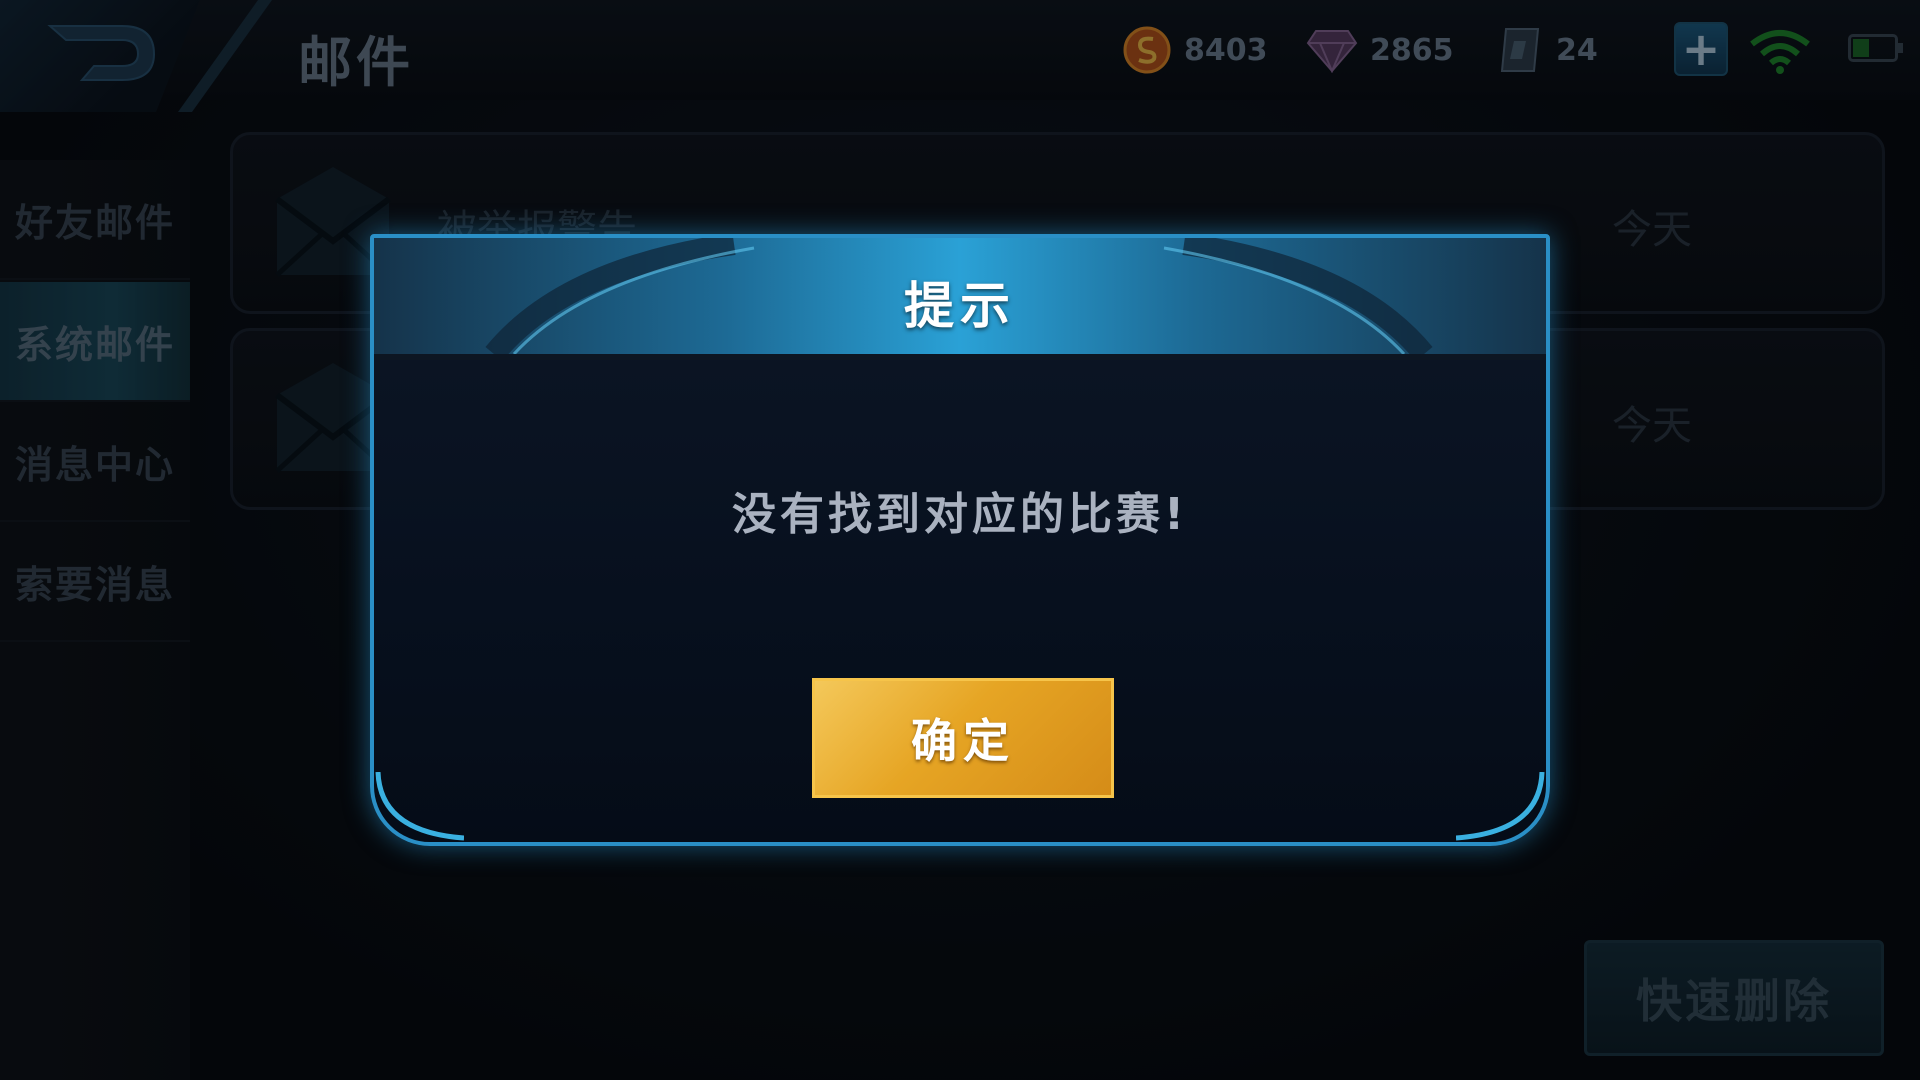 The height and width of the screenshot is (1080, 1920). I want to click on dialog-header: 提示, so click(960, 299).